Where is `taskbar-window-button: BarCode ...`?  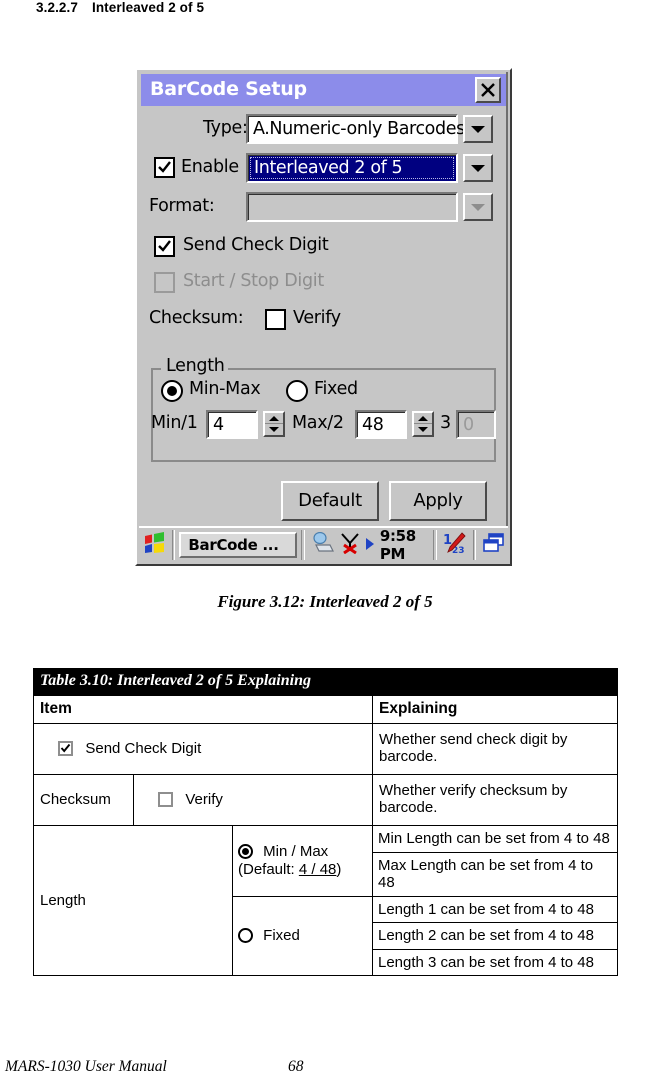
taskbar-window-button: BarCode ... is located at coordinates (238, 545).